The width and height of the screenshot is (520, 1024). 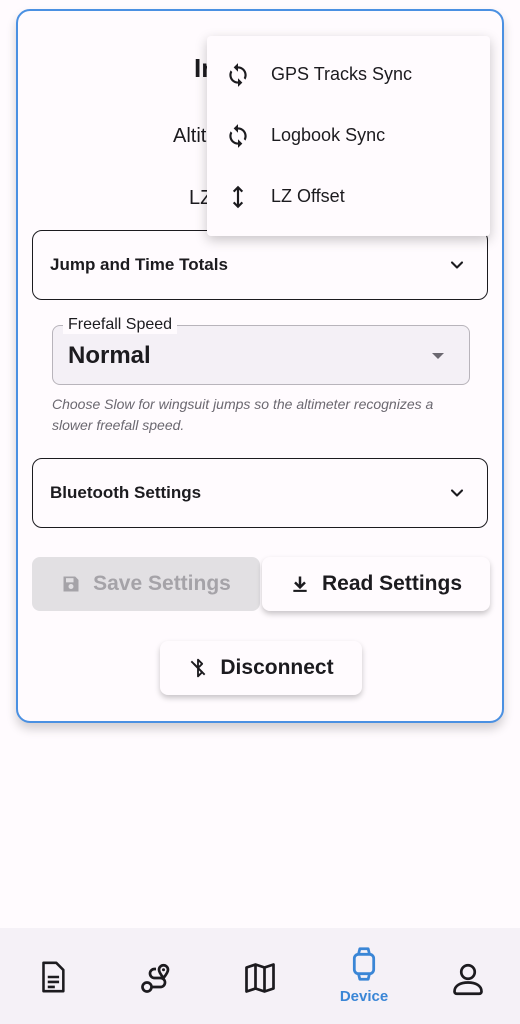 What do you see at coordinates (277, 667) in the screenshot?
I see `disconnect-label: Disconnect` at bounding box center [277, 667].